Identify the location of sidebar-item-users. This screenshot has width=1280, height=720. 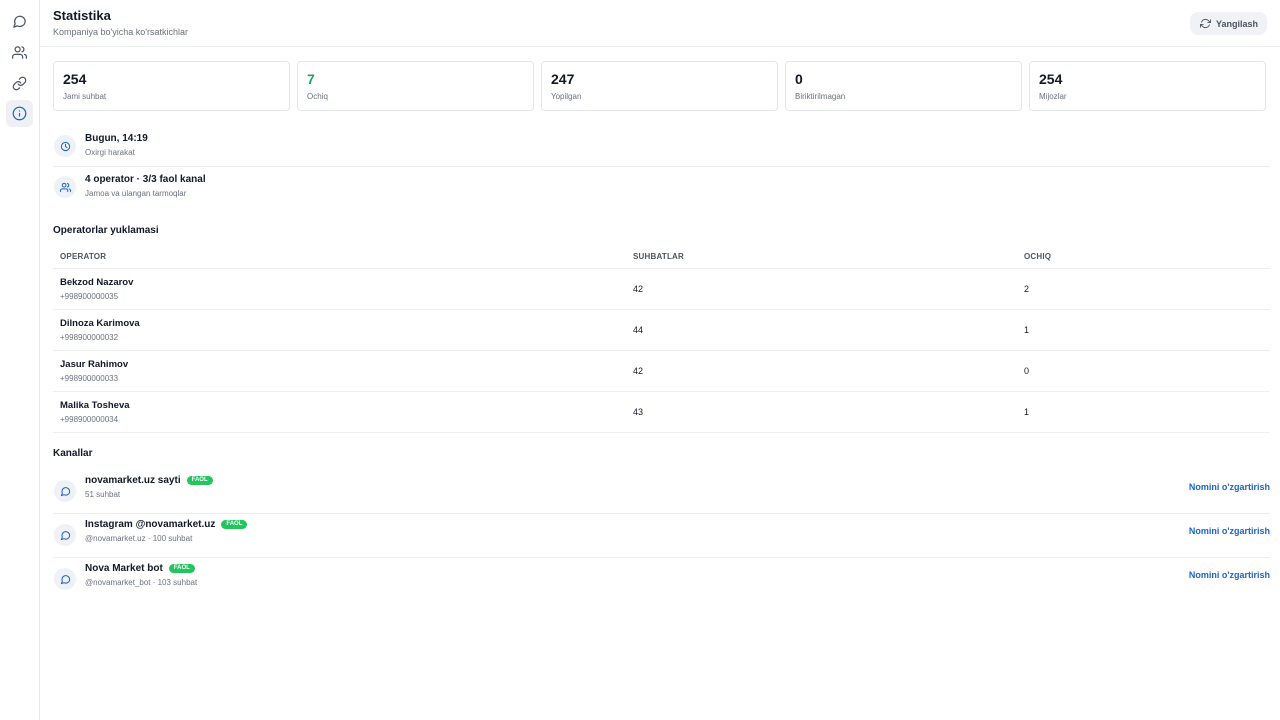
(19, 52).